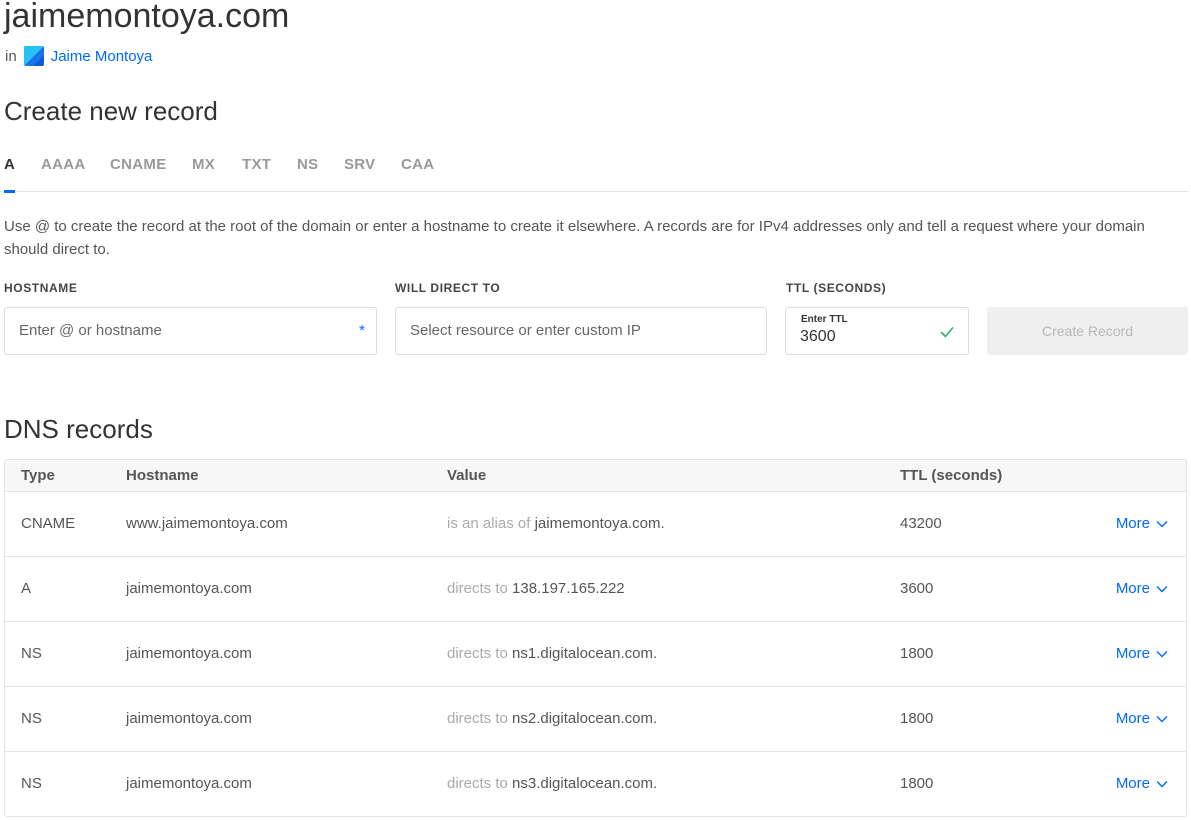 This screenshot has height=820, width=1191. I want to click on ttl-label: TTL (SECONDS), so click(836, 288).